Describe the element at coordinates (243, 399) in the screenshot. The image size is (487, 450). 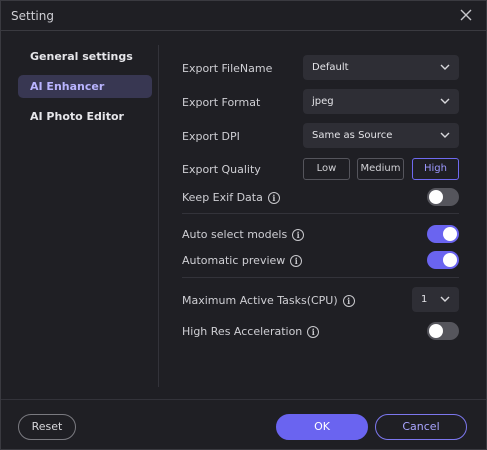
I see `footer-divider` at that location.